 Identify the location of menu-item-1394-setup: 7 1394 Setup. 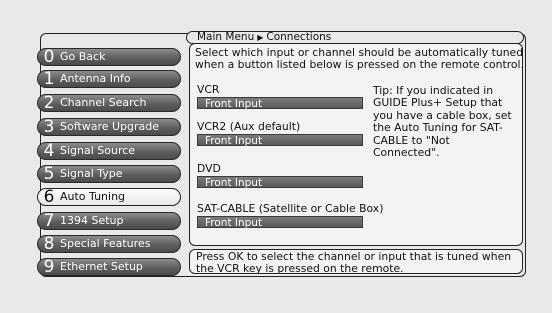
(109, 221).